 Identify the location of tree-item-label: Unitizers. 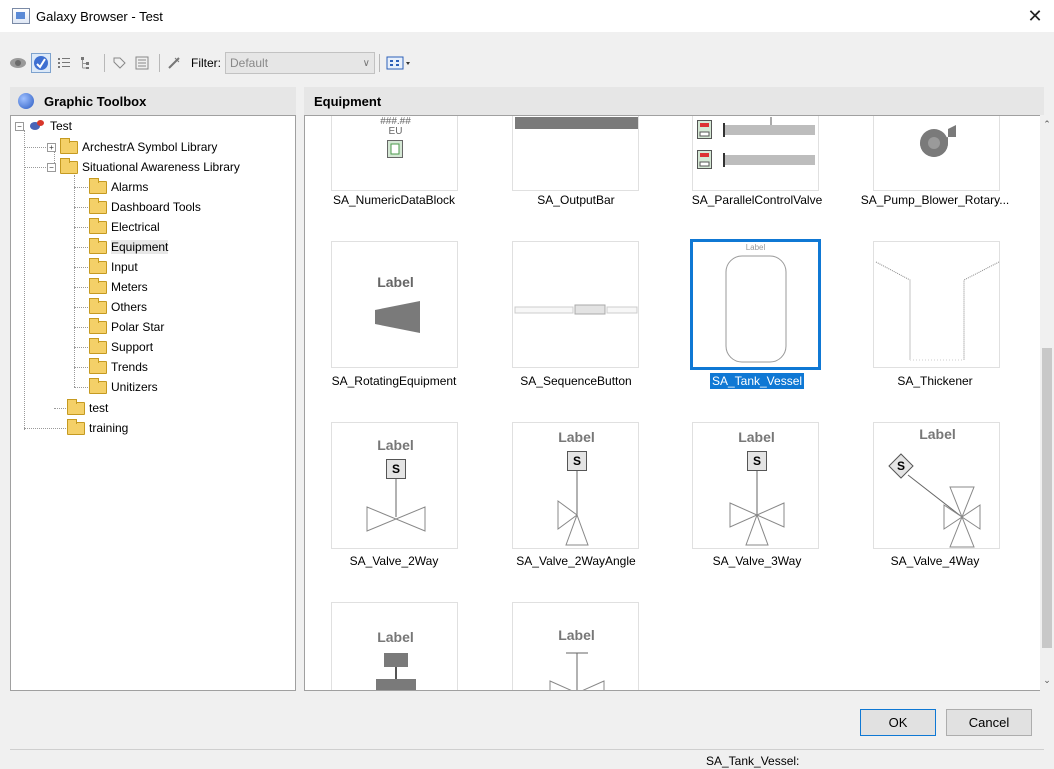
(134, 387).